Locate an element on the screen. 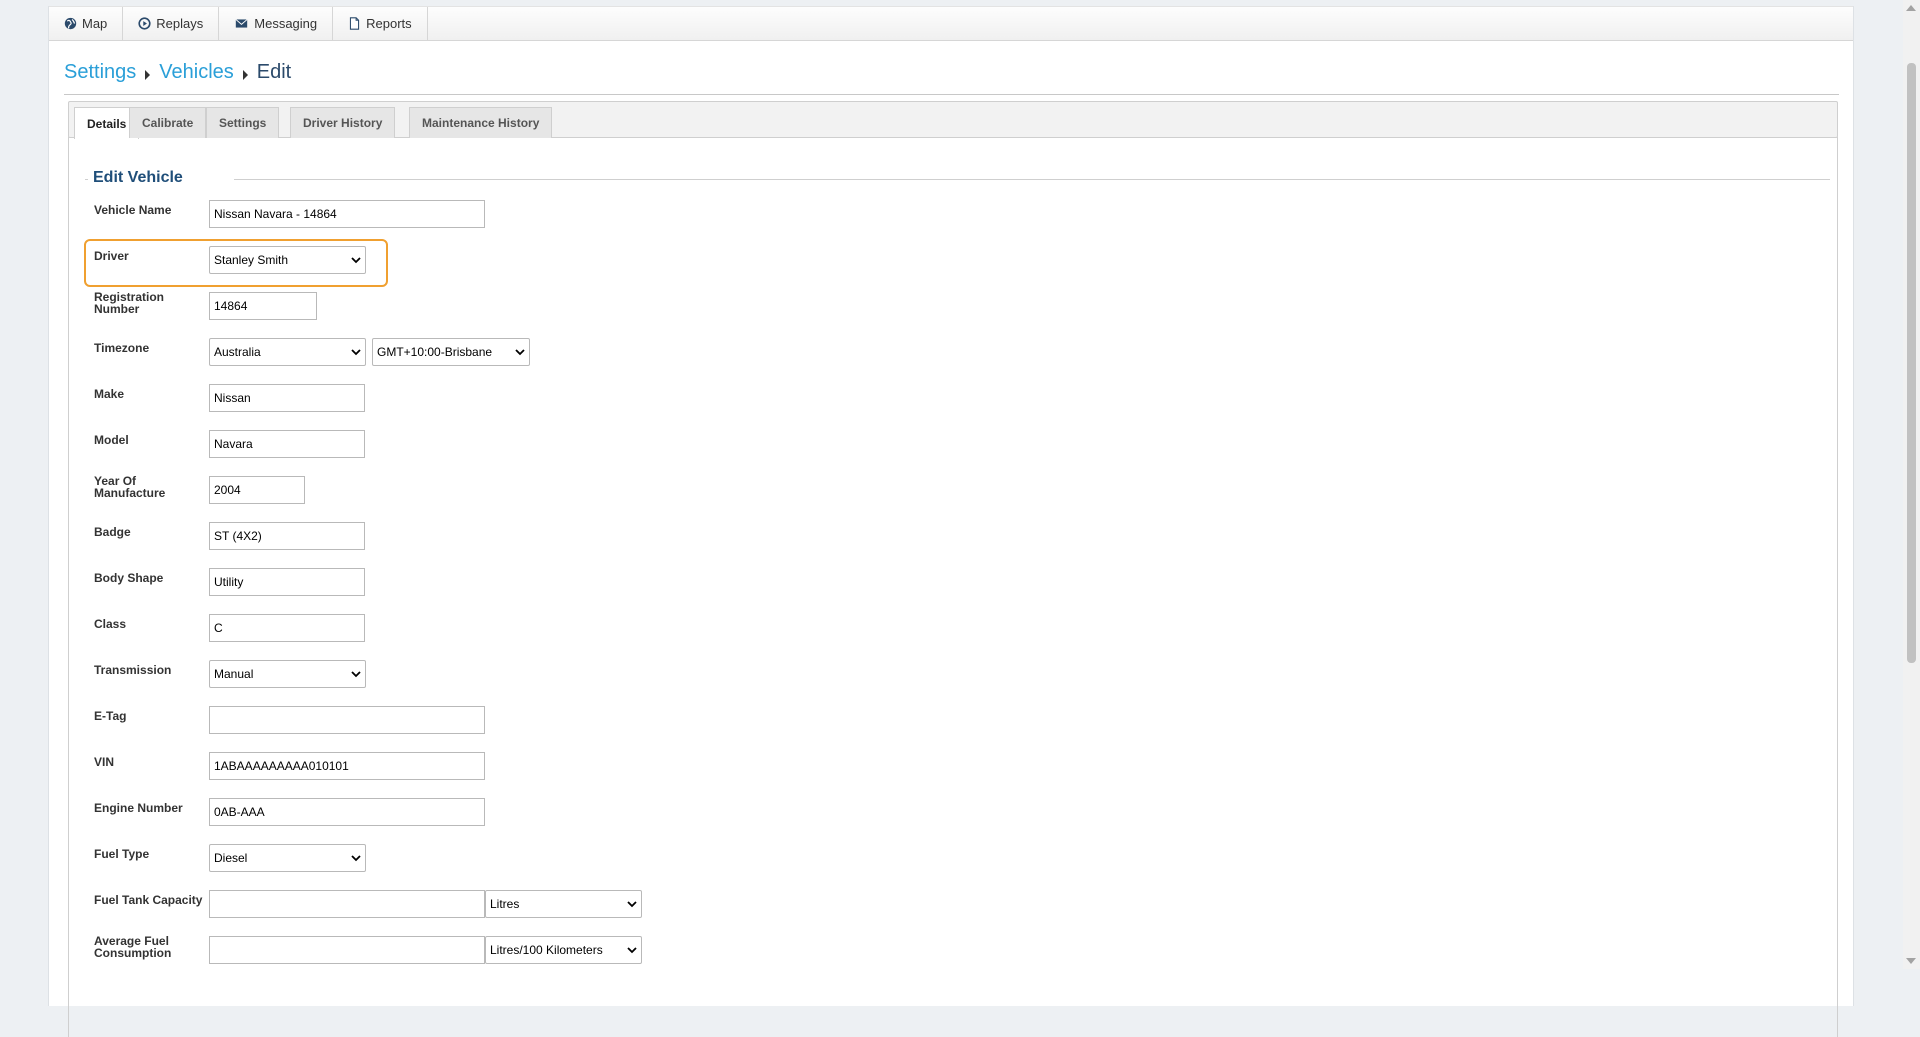 The height and width of the screenshot is (1037, 1920). fuel-type-select-value: Diesel is located at coordinates (231, 858).